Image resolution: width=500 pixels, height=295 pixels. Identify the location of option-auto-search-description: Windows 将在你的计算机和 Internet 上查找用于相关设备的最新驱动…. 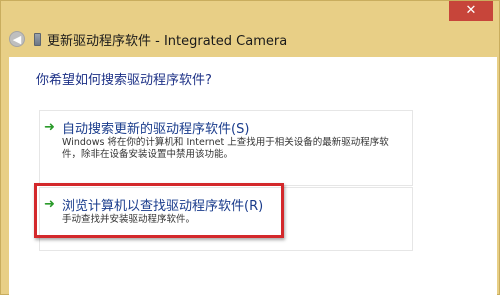
(225, 148).